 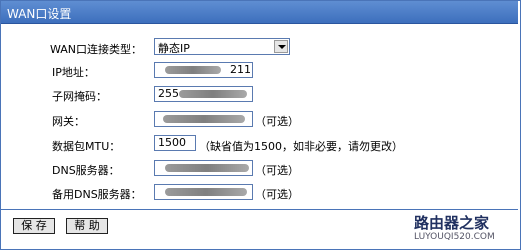 What do you see at coordinates (174, 48) in the screenshot?
I see `wan-type-value: 静态IP` at bounding box center [174, 48].